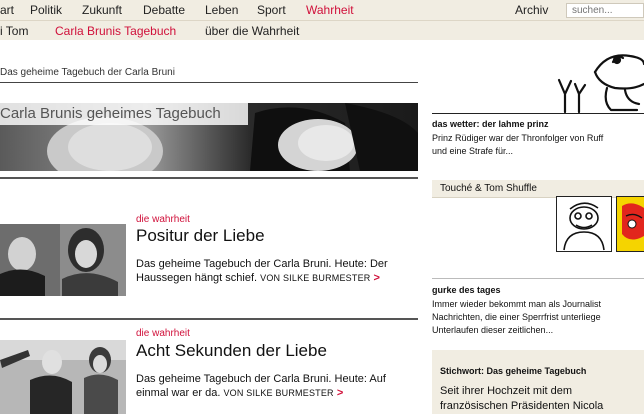 Image resolution: width=644 pixels, height=414 pixels. What do you see at coordinates (102, 10) in the screenshot?
I see `nav-item-zukunft: Zukunft` at bounding box center [102, 10].